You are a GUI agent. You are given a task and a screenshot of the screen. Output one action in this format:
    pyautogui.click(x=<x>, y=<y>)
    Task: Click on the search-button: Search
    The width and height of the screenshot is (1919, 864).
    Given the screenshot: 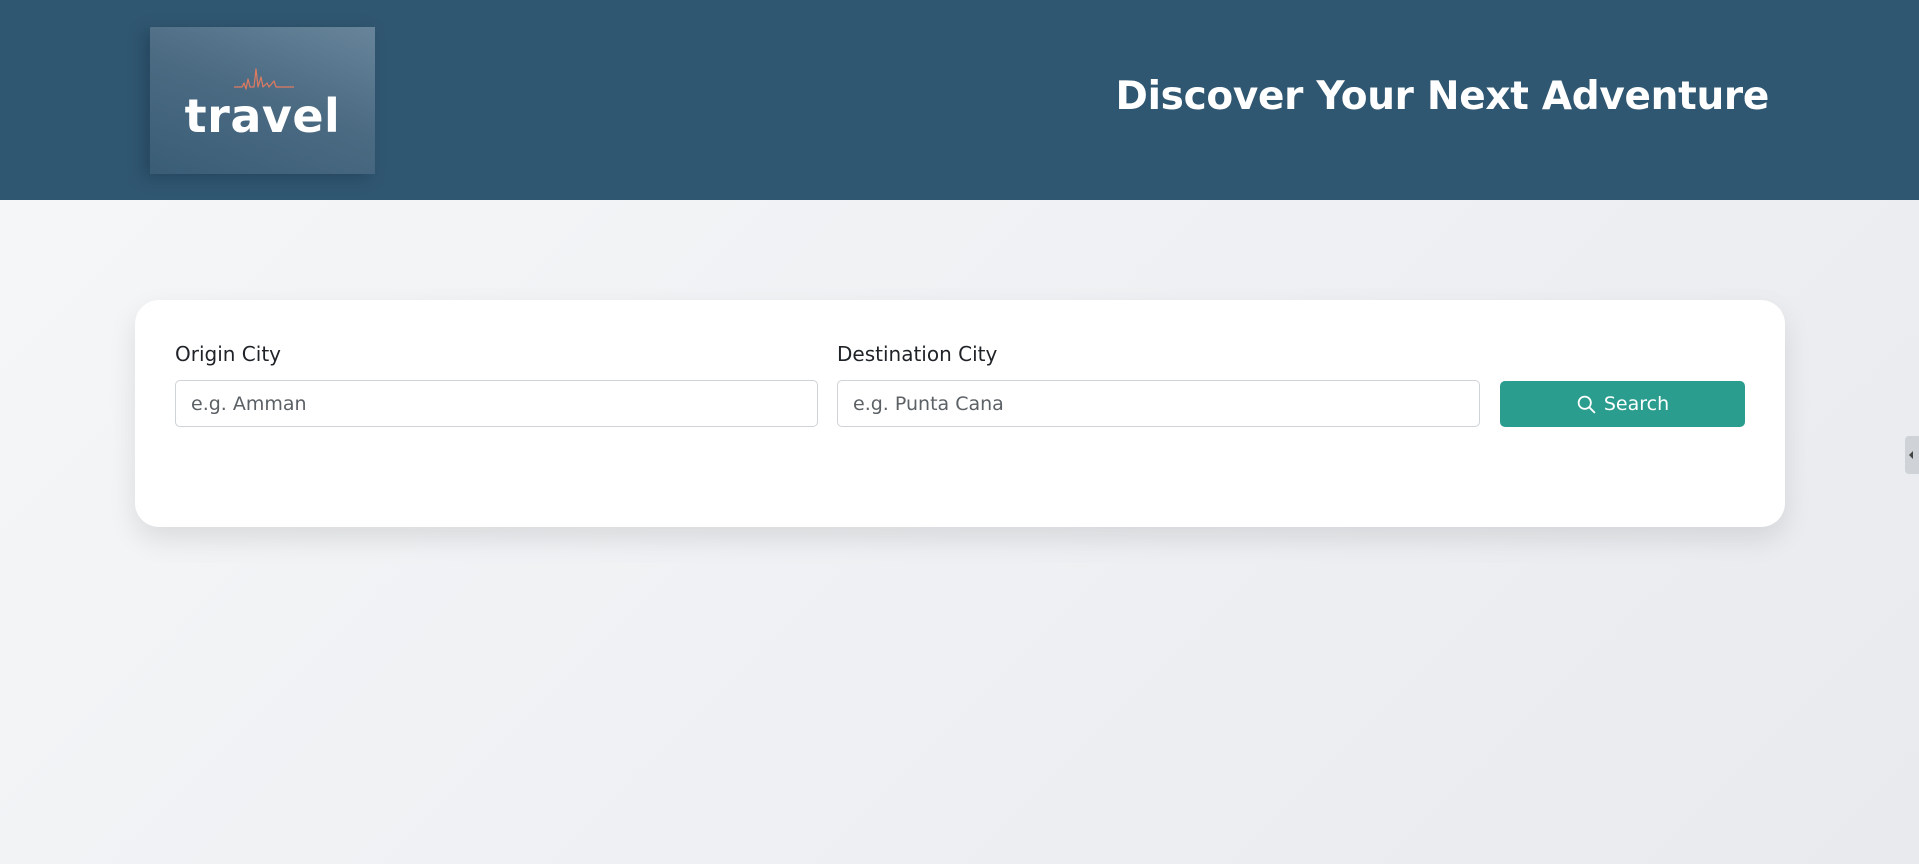 What is the action you would take?
    pyautogui.click(x=1622, y=404)
    